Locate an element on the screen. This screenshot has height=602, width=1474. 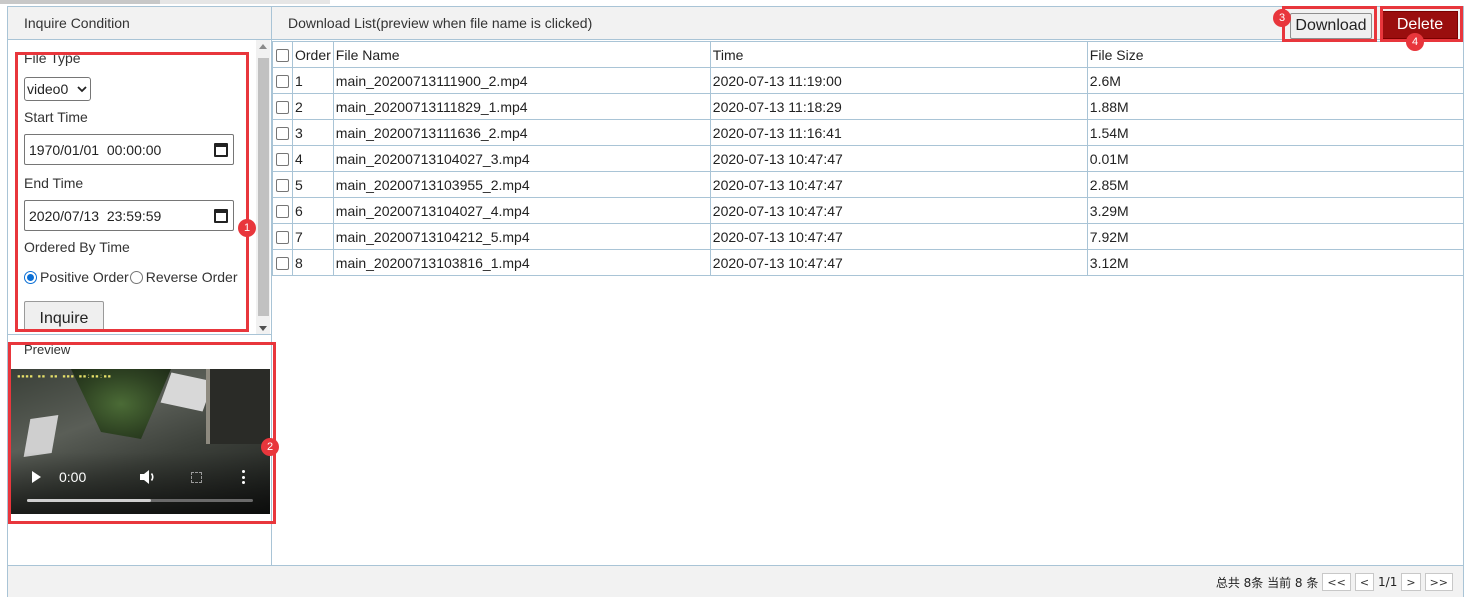
row-file-size: 7.92M is located at coordinates (1275, 236).